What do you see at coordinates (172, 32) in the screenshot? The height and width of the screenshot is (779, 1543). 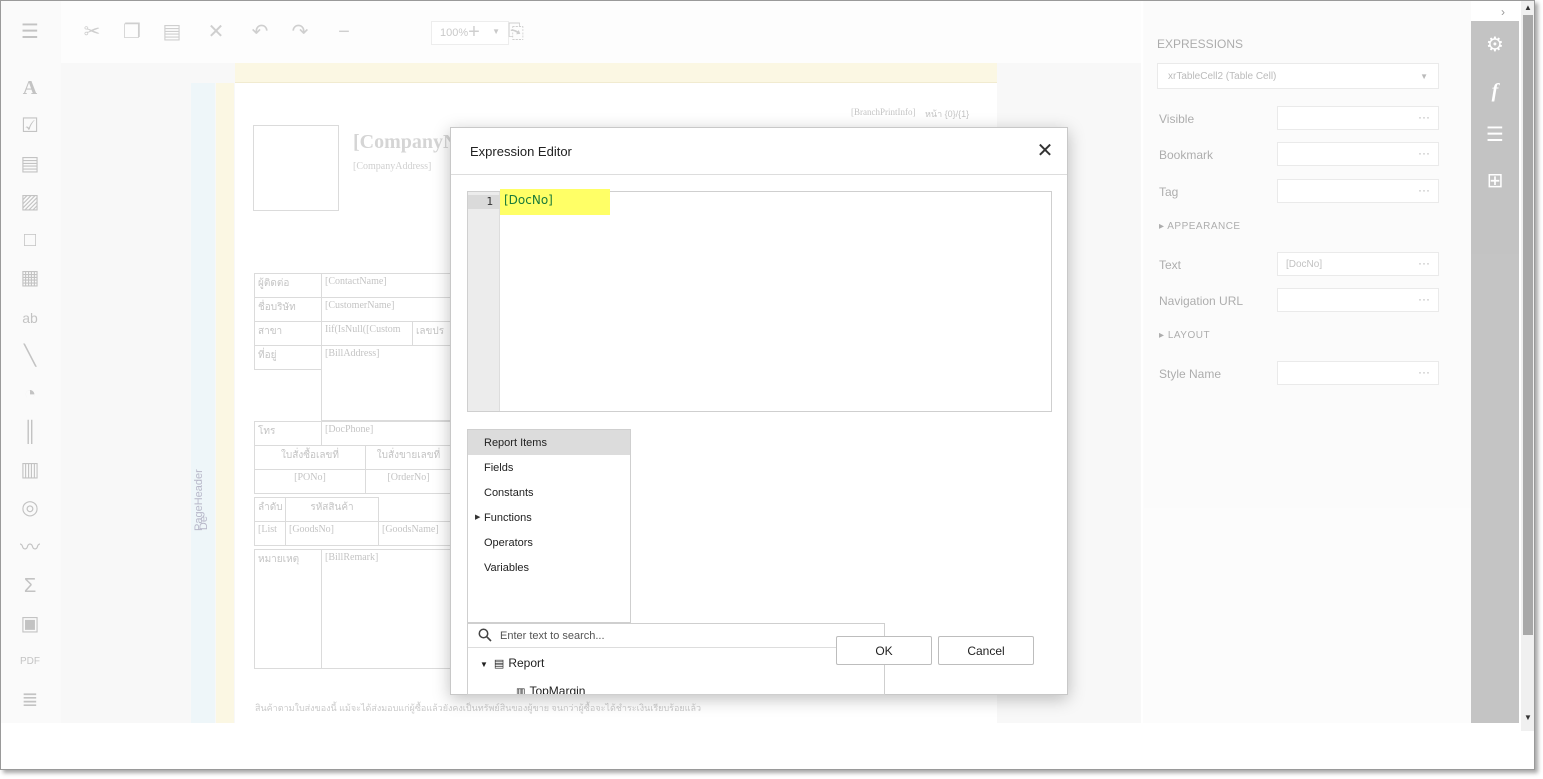 I see `paste-icon: ▤` at bounding box center [172, 32].